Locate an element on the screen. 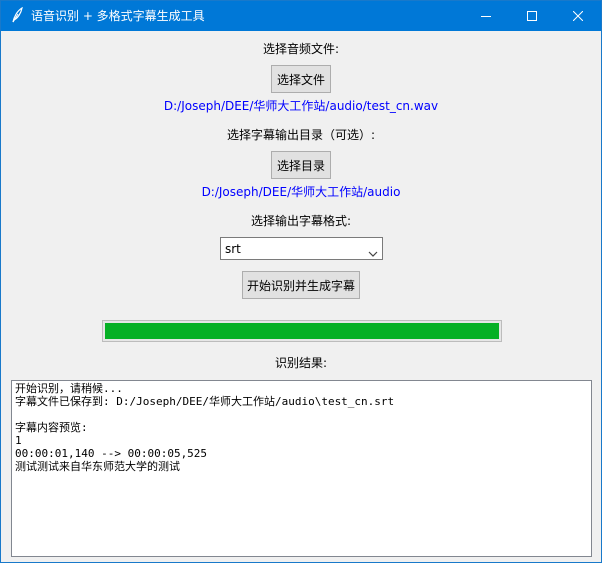 The height and width of the screenshot is (563, 602). progress-fill is located at coordinates (302, 331).